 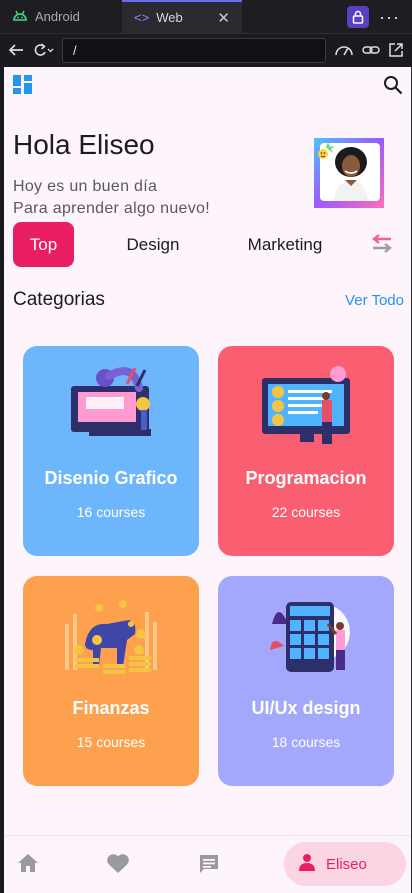 I want to click on browser-tab-bar: Android <> Web ✕ ···, so click(x=206, y=16).